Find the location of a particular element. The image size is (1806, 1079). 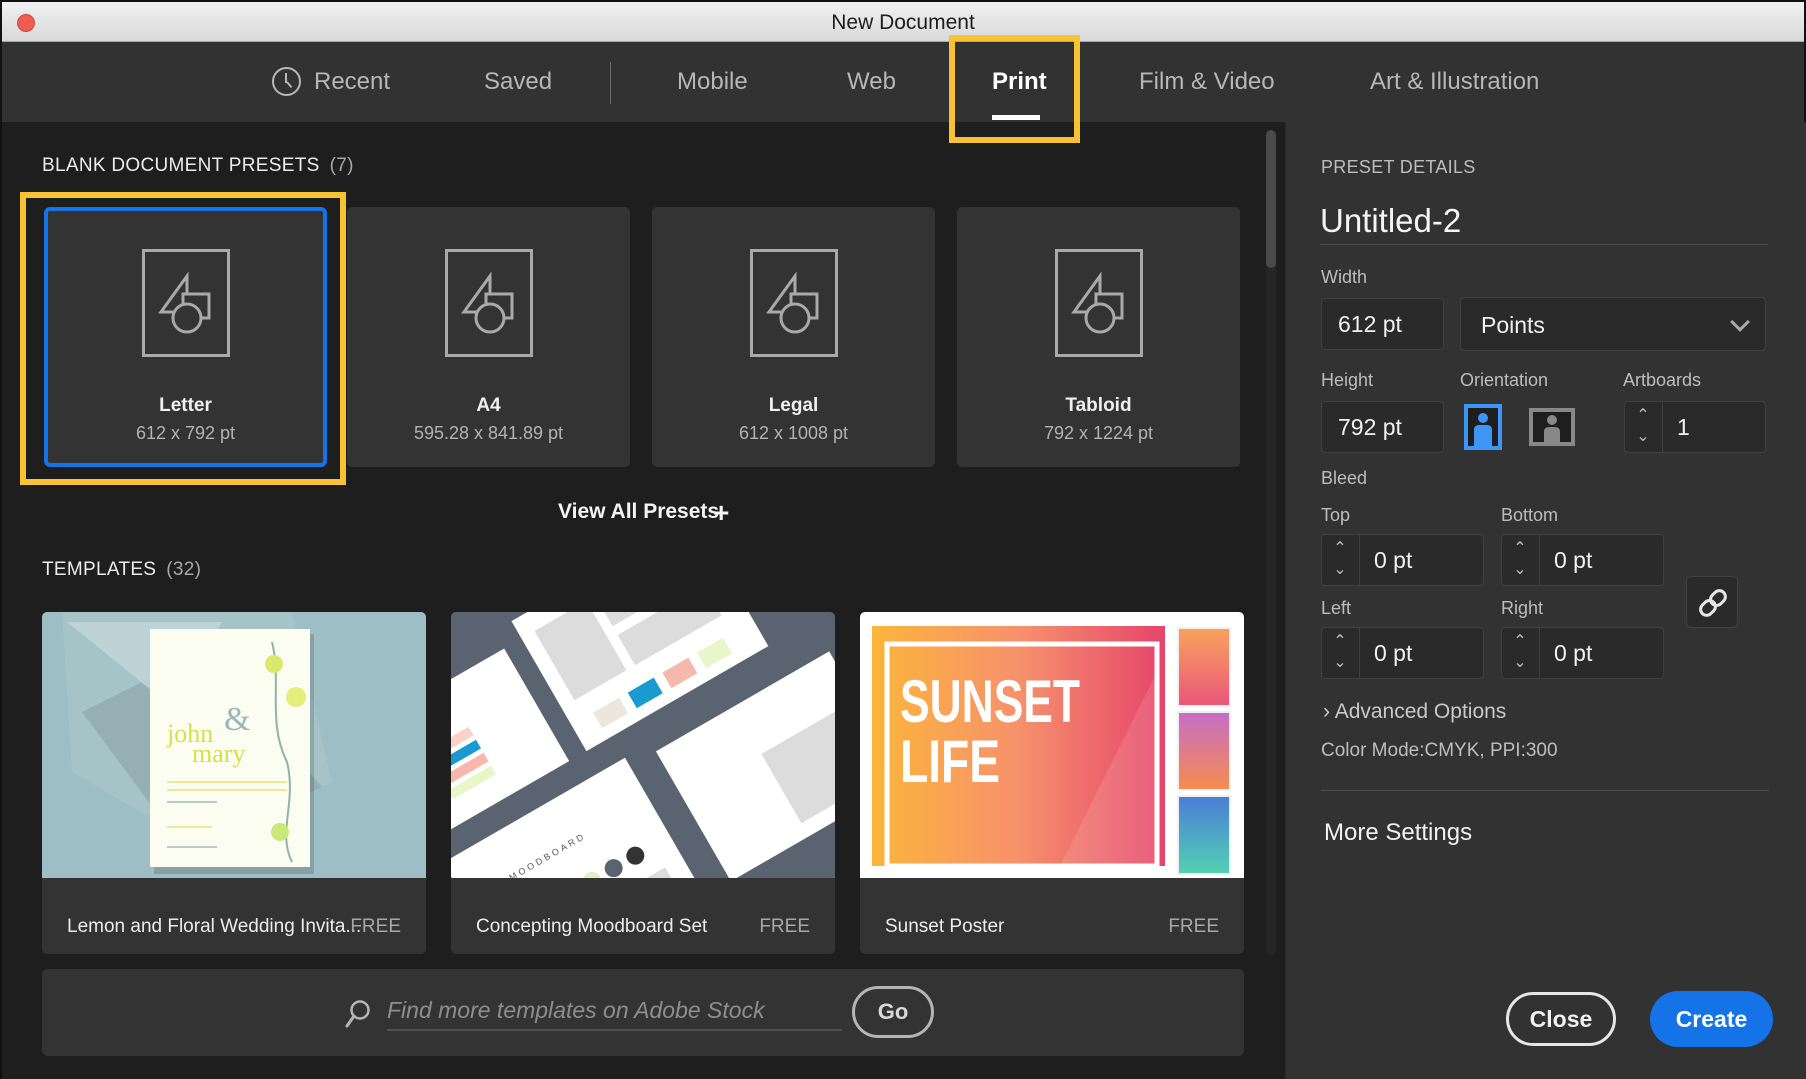

template-name: Sunset Poster is located at coordinates (945, 926).